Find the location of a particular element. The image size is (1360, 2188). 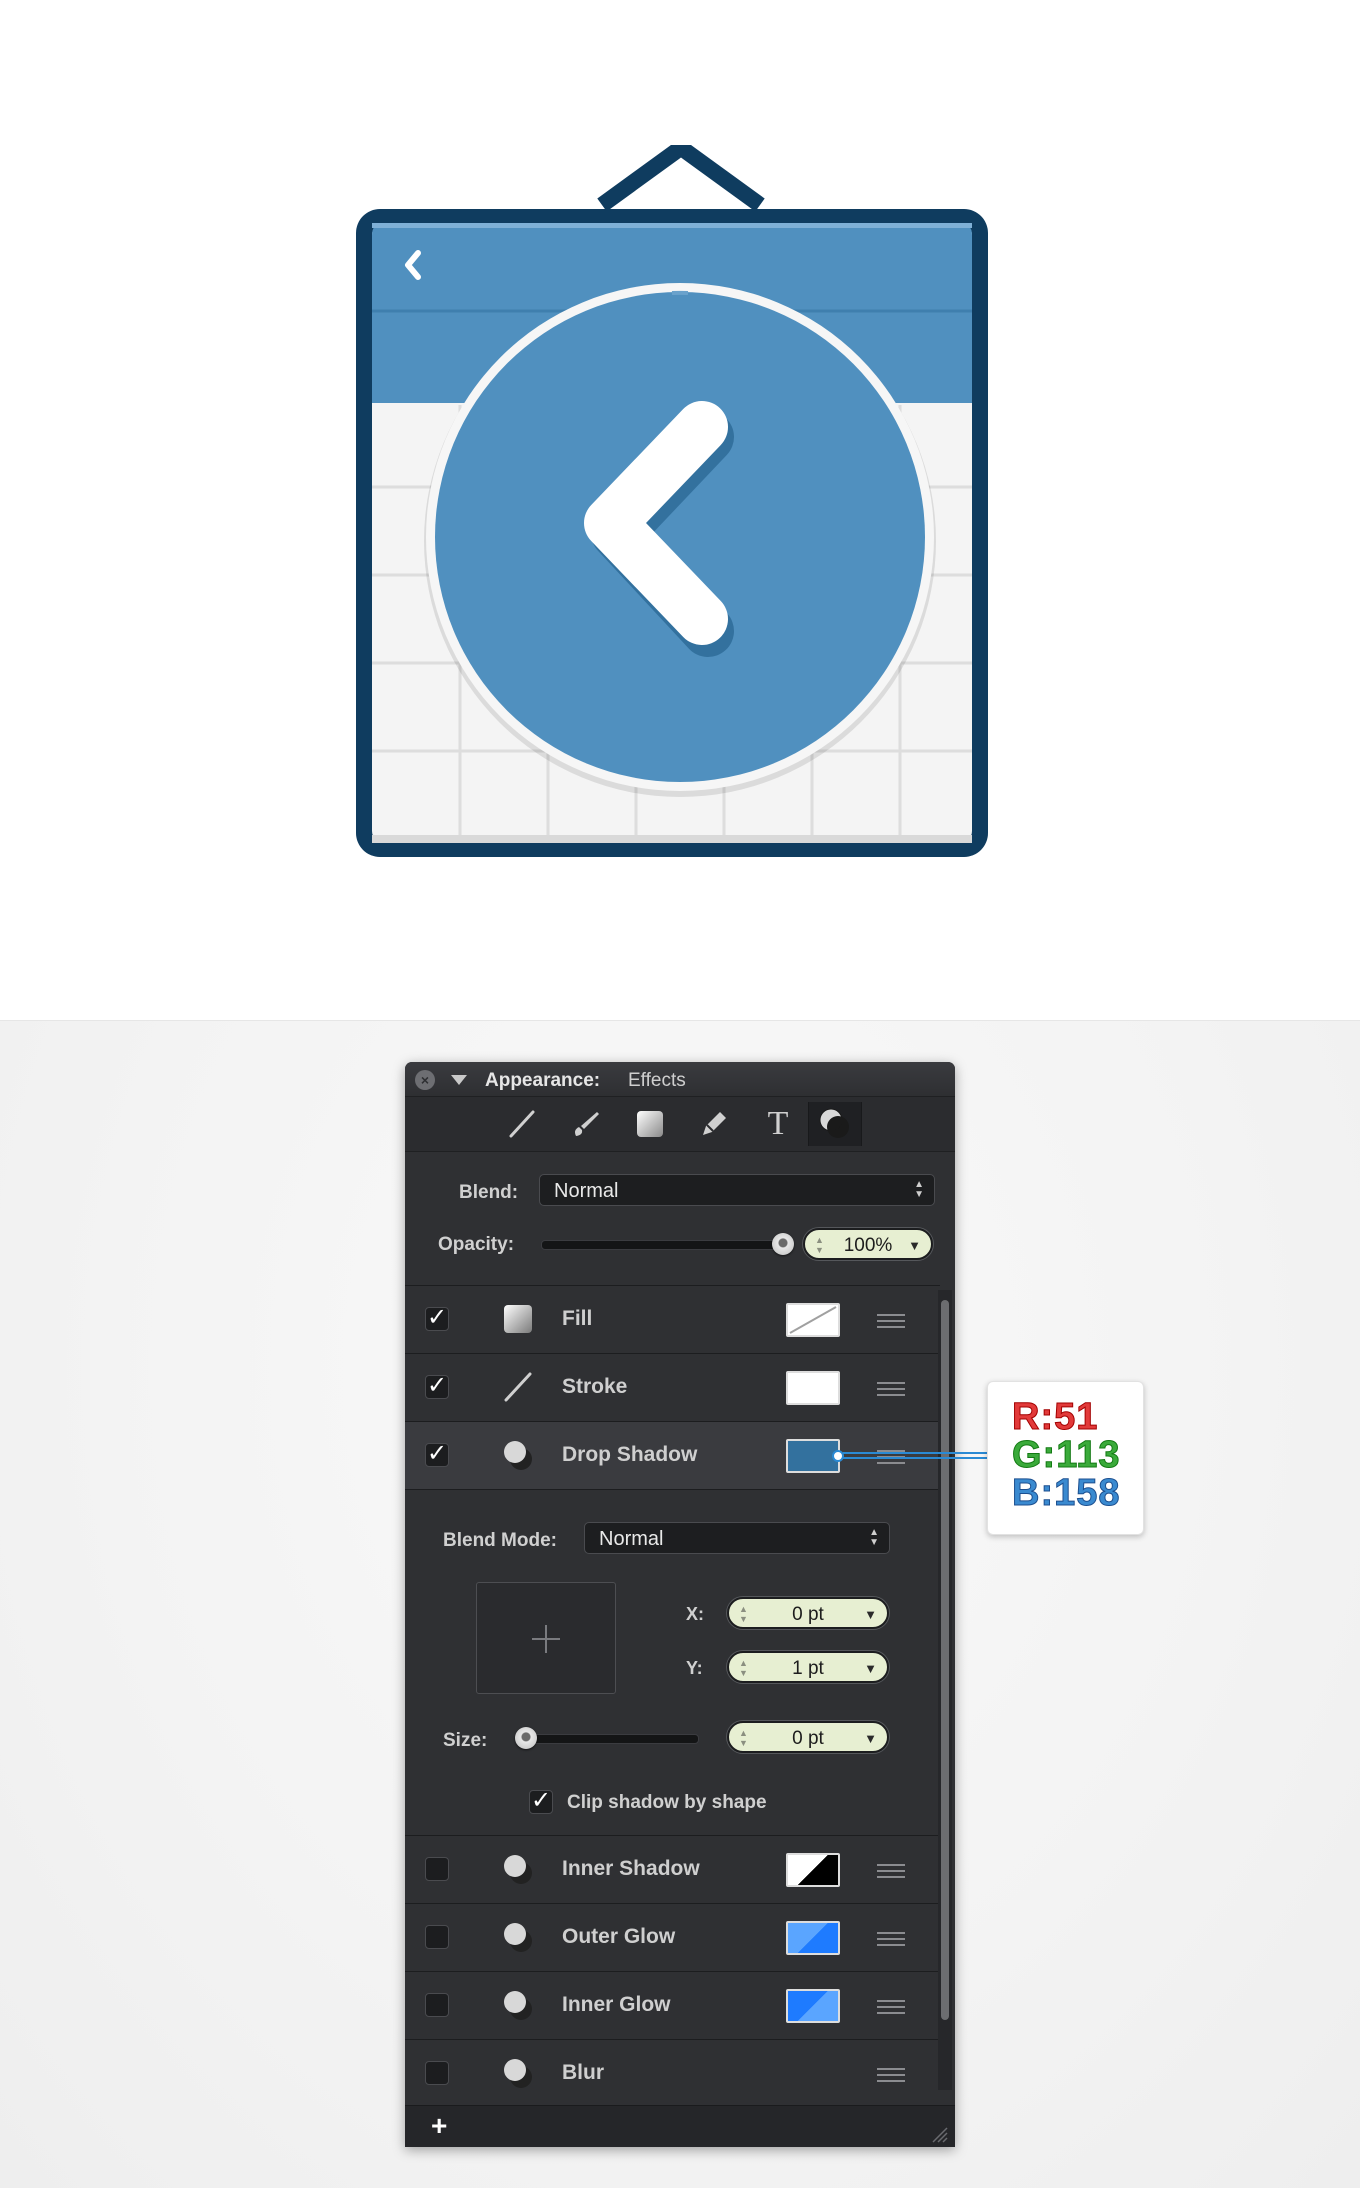

inner-glow-swatch is located at coordinates (813, 2006).